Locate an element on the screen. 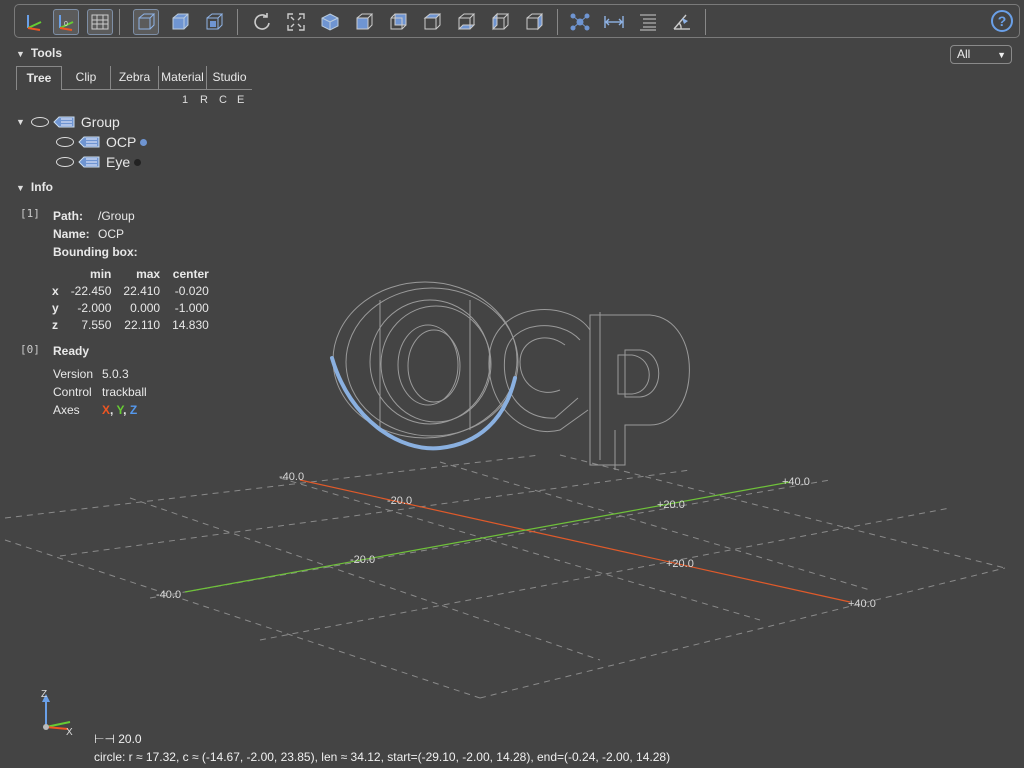 This screenshot has width=1024, height=768. axes-legend: X, Y, Z is located at coordinates (120, 410).